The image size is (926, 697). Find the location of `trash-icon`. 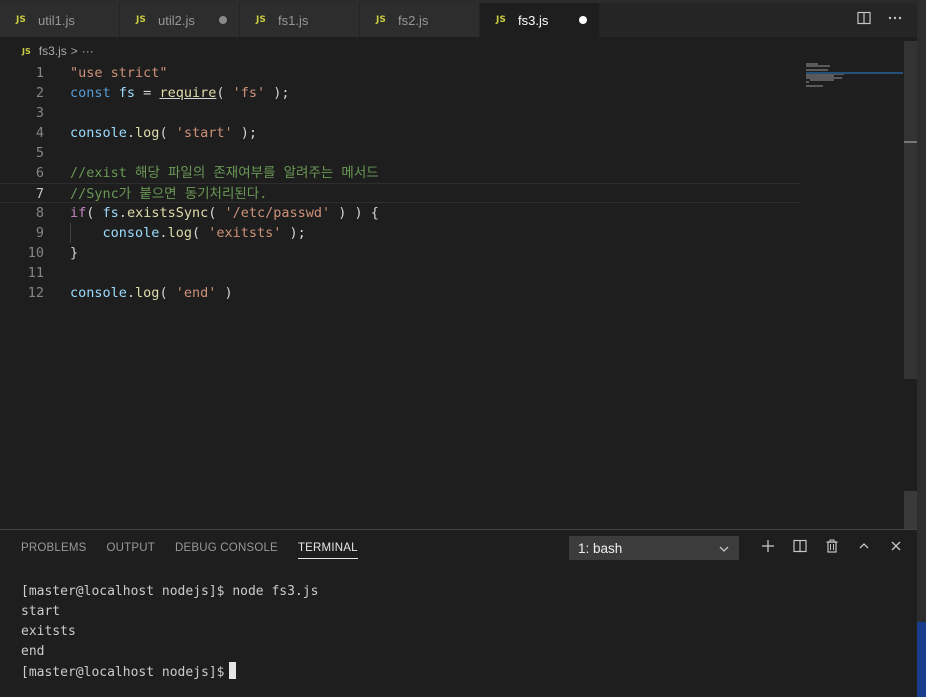

trash-icon is located at coordinates (832, 548).